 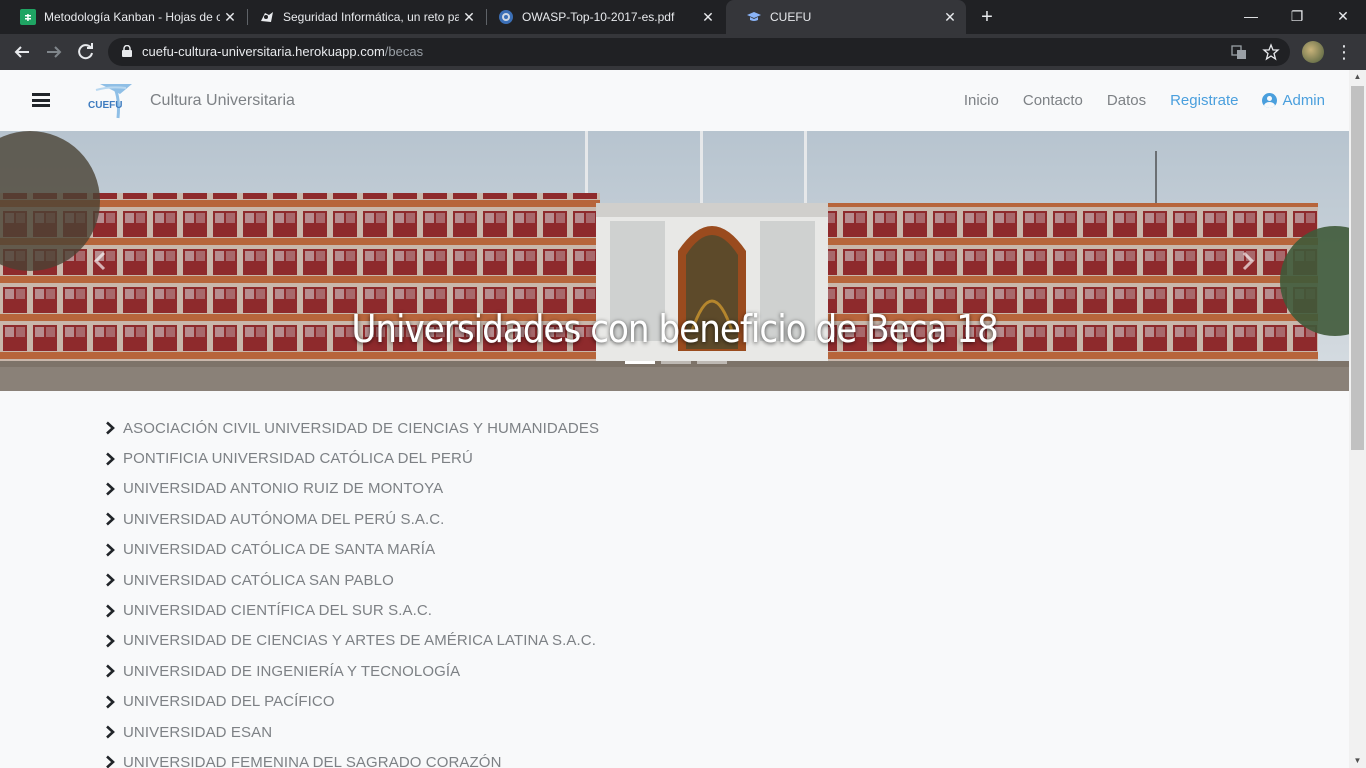 I want to click on reload-icon, so click(x=86, y=52).